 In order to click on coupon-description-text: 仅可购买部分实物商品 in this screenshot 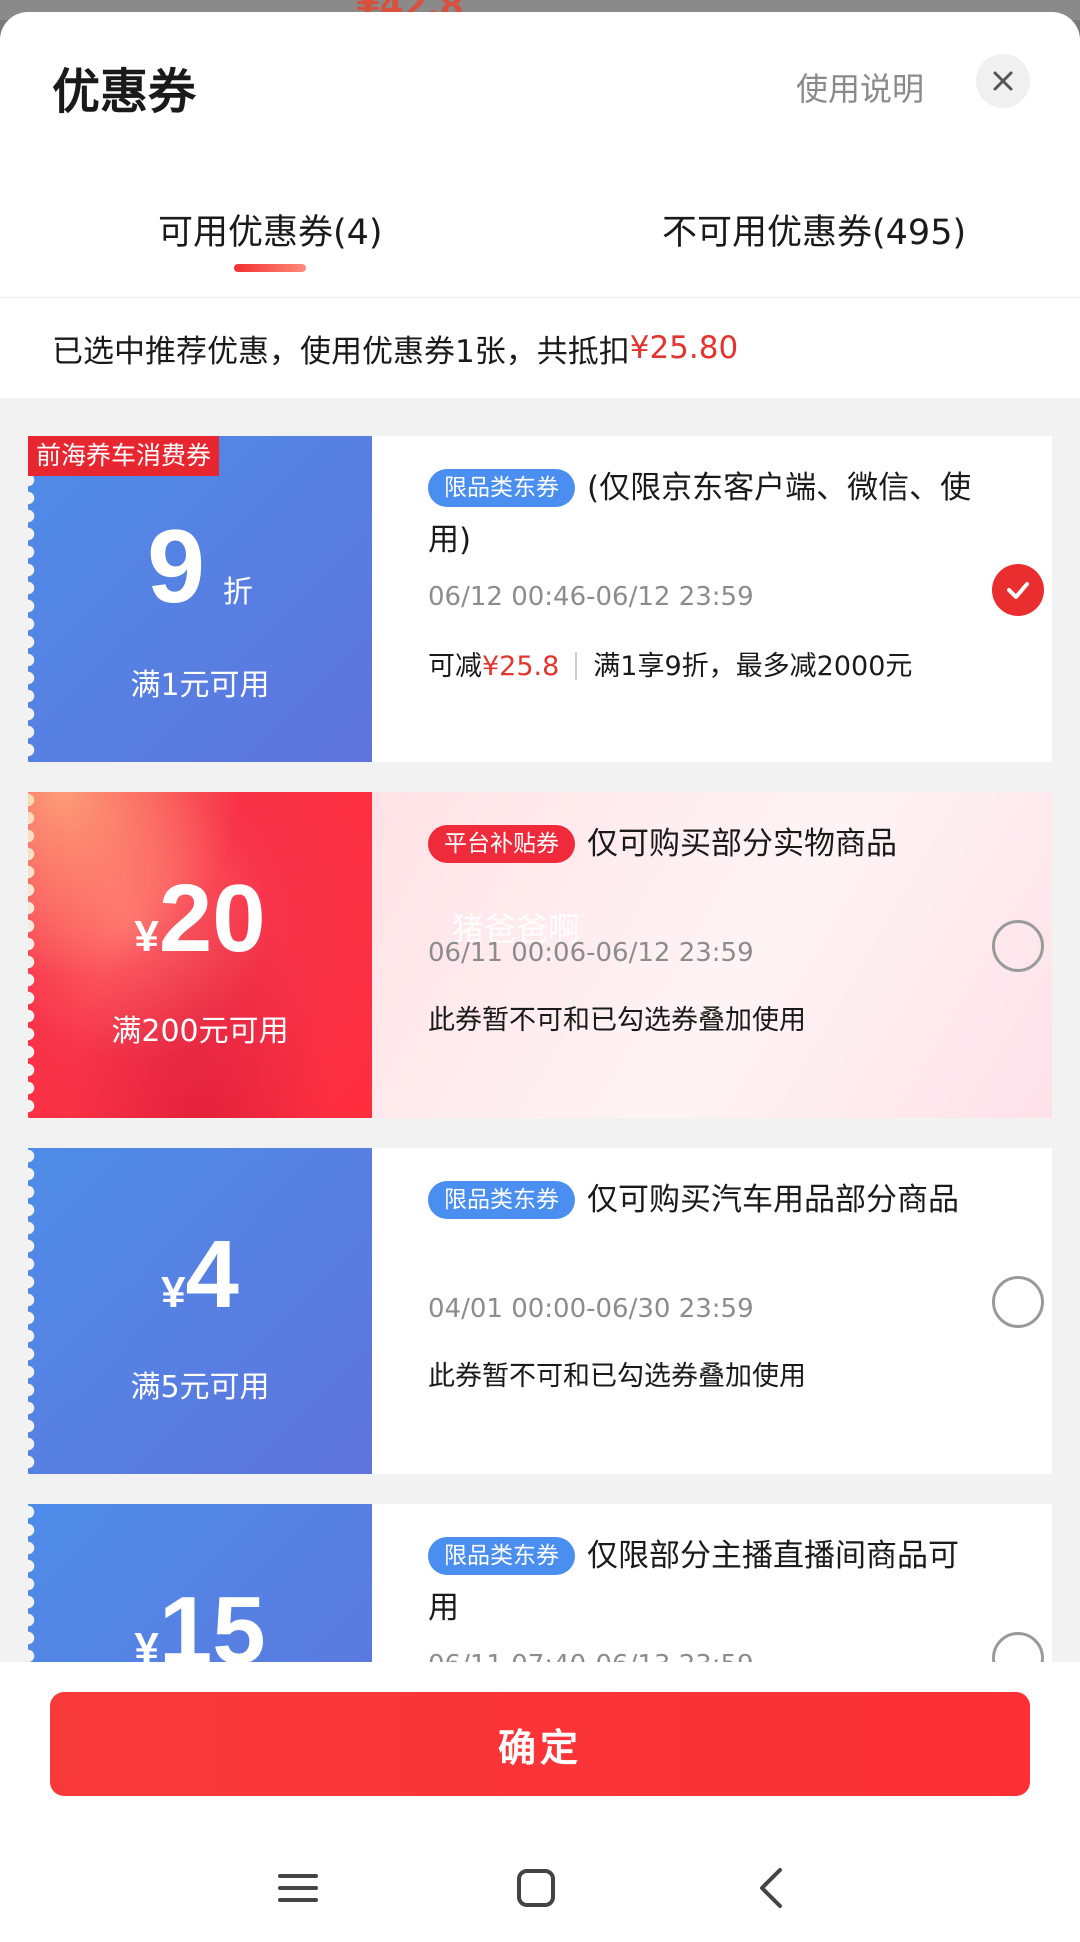, I will do `click(742, 844)`.